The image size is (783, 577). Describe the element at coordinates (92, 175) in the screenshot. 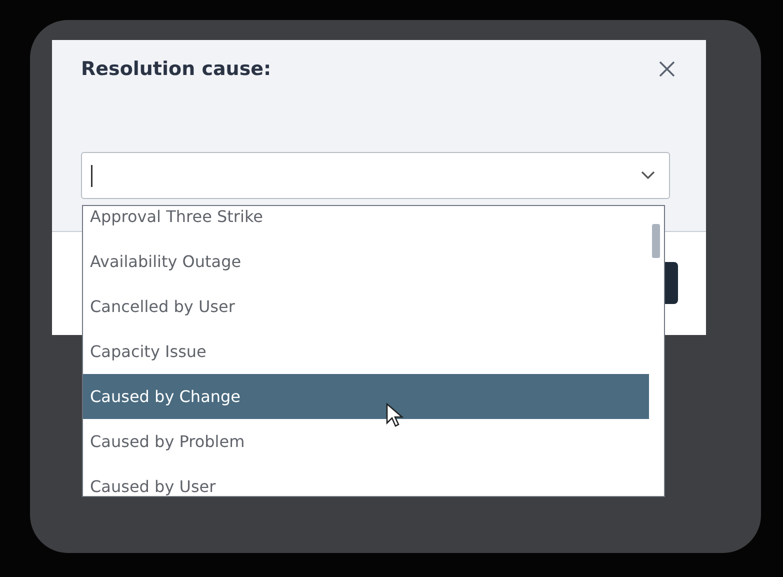

I see `text-cursor-icon` at that location.